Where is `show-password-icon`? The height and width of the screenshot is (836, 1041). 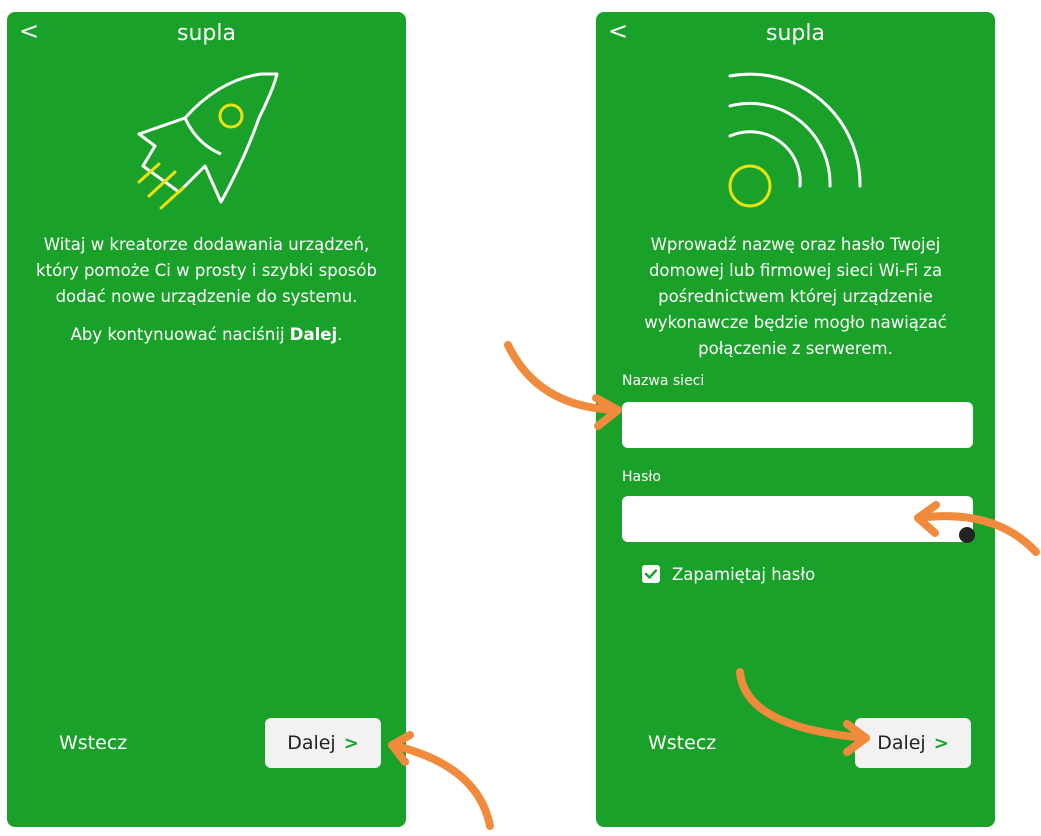 show-password-icon is located at coordinates (967, 535).